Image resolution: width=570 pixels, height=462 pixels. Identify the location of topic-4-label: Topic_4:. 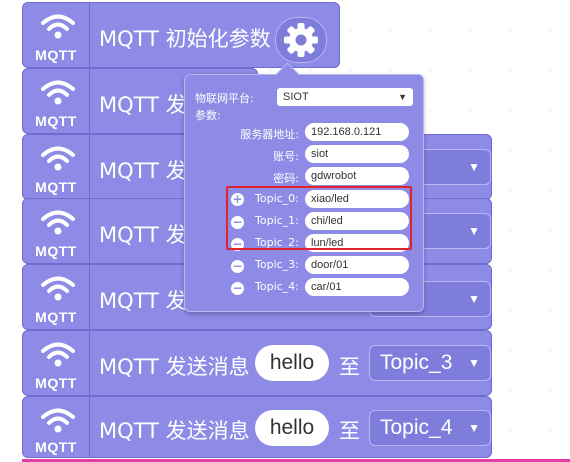
(277, 286).